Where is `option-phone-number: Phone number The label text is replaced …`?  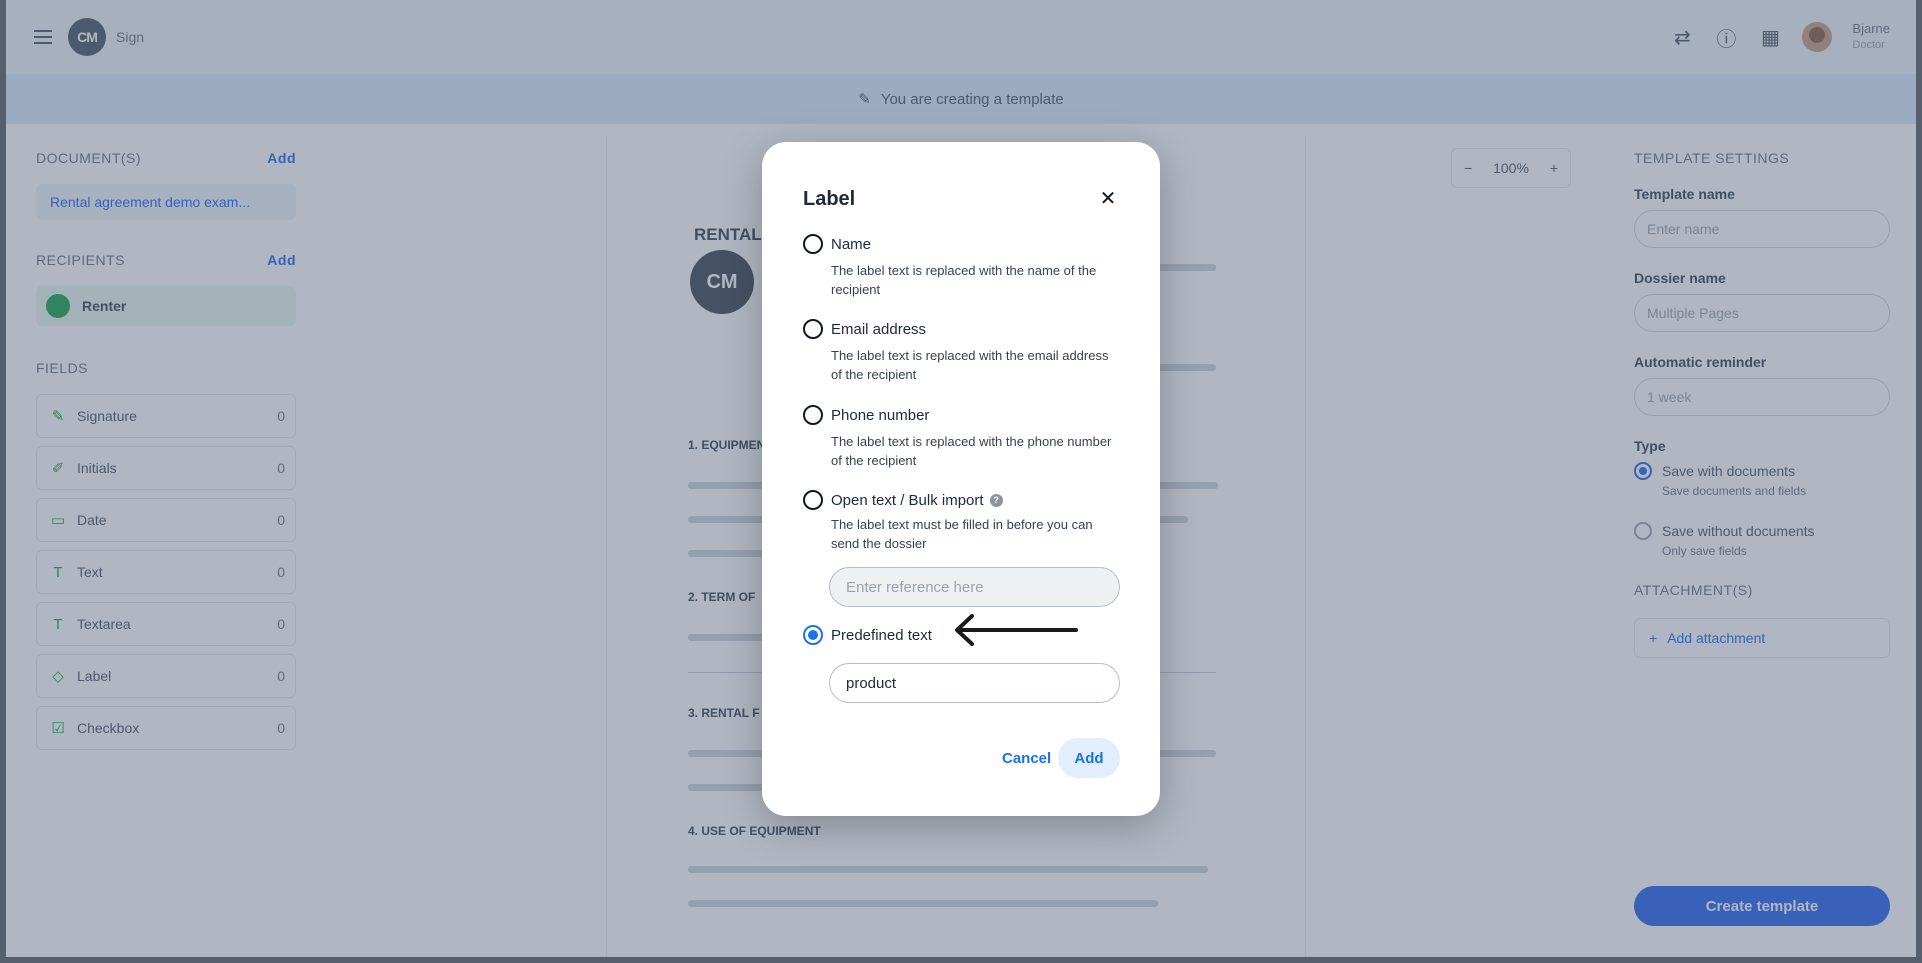 option-phone-number: Phone number The label text is replaced … is located at coordinates (963, 437).